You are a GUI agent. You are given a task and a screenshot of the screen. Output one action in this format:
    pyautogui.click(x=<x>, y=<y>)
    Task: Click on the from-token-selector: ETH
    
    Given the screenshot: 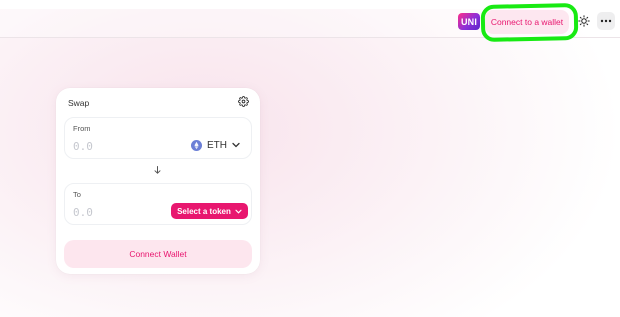 What is the action you would take?
    pyautogui.click(x=215, y=145)
    